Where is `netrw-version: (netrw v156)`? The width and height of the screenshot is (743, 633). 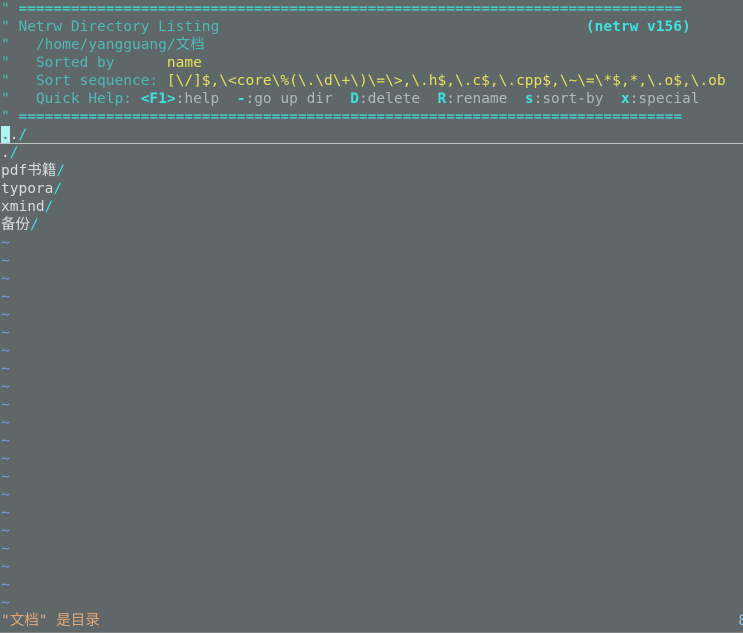 netrw-version: (netrw v156) is located at coordinates (638, 27).